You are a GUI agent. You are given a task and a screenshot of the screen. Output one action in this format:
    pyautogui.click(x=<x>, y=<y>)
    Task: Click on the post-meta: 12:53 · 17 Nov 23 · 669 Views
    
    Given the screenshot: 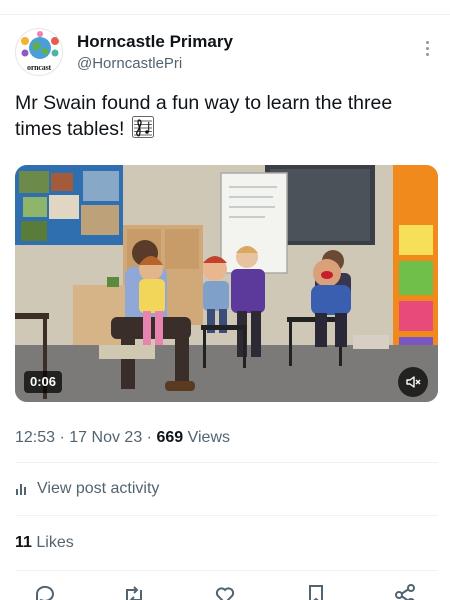 What is the action you would take?
    pyautogui.click(x=122, y=438)
    